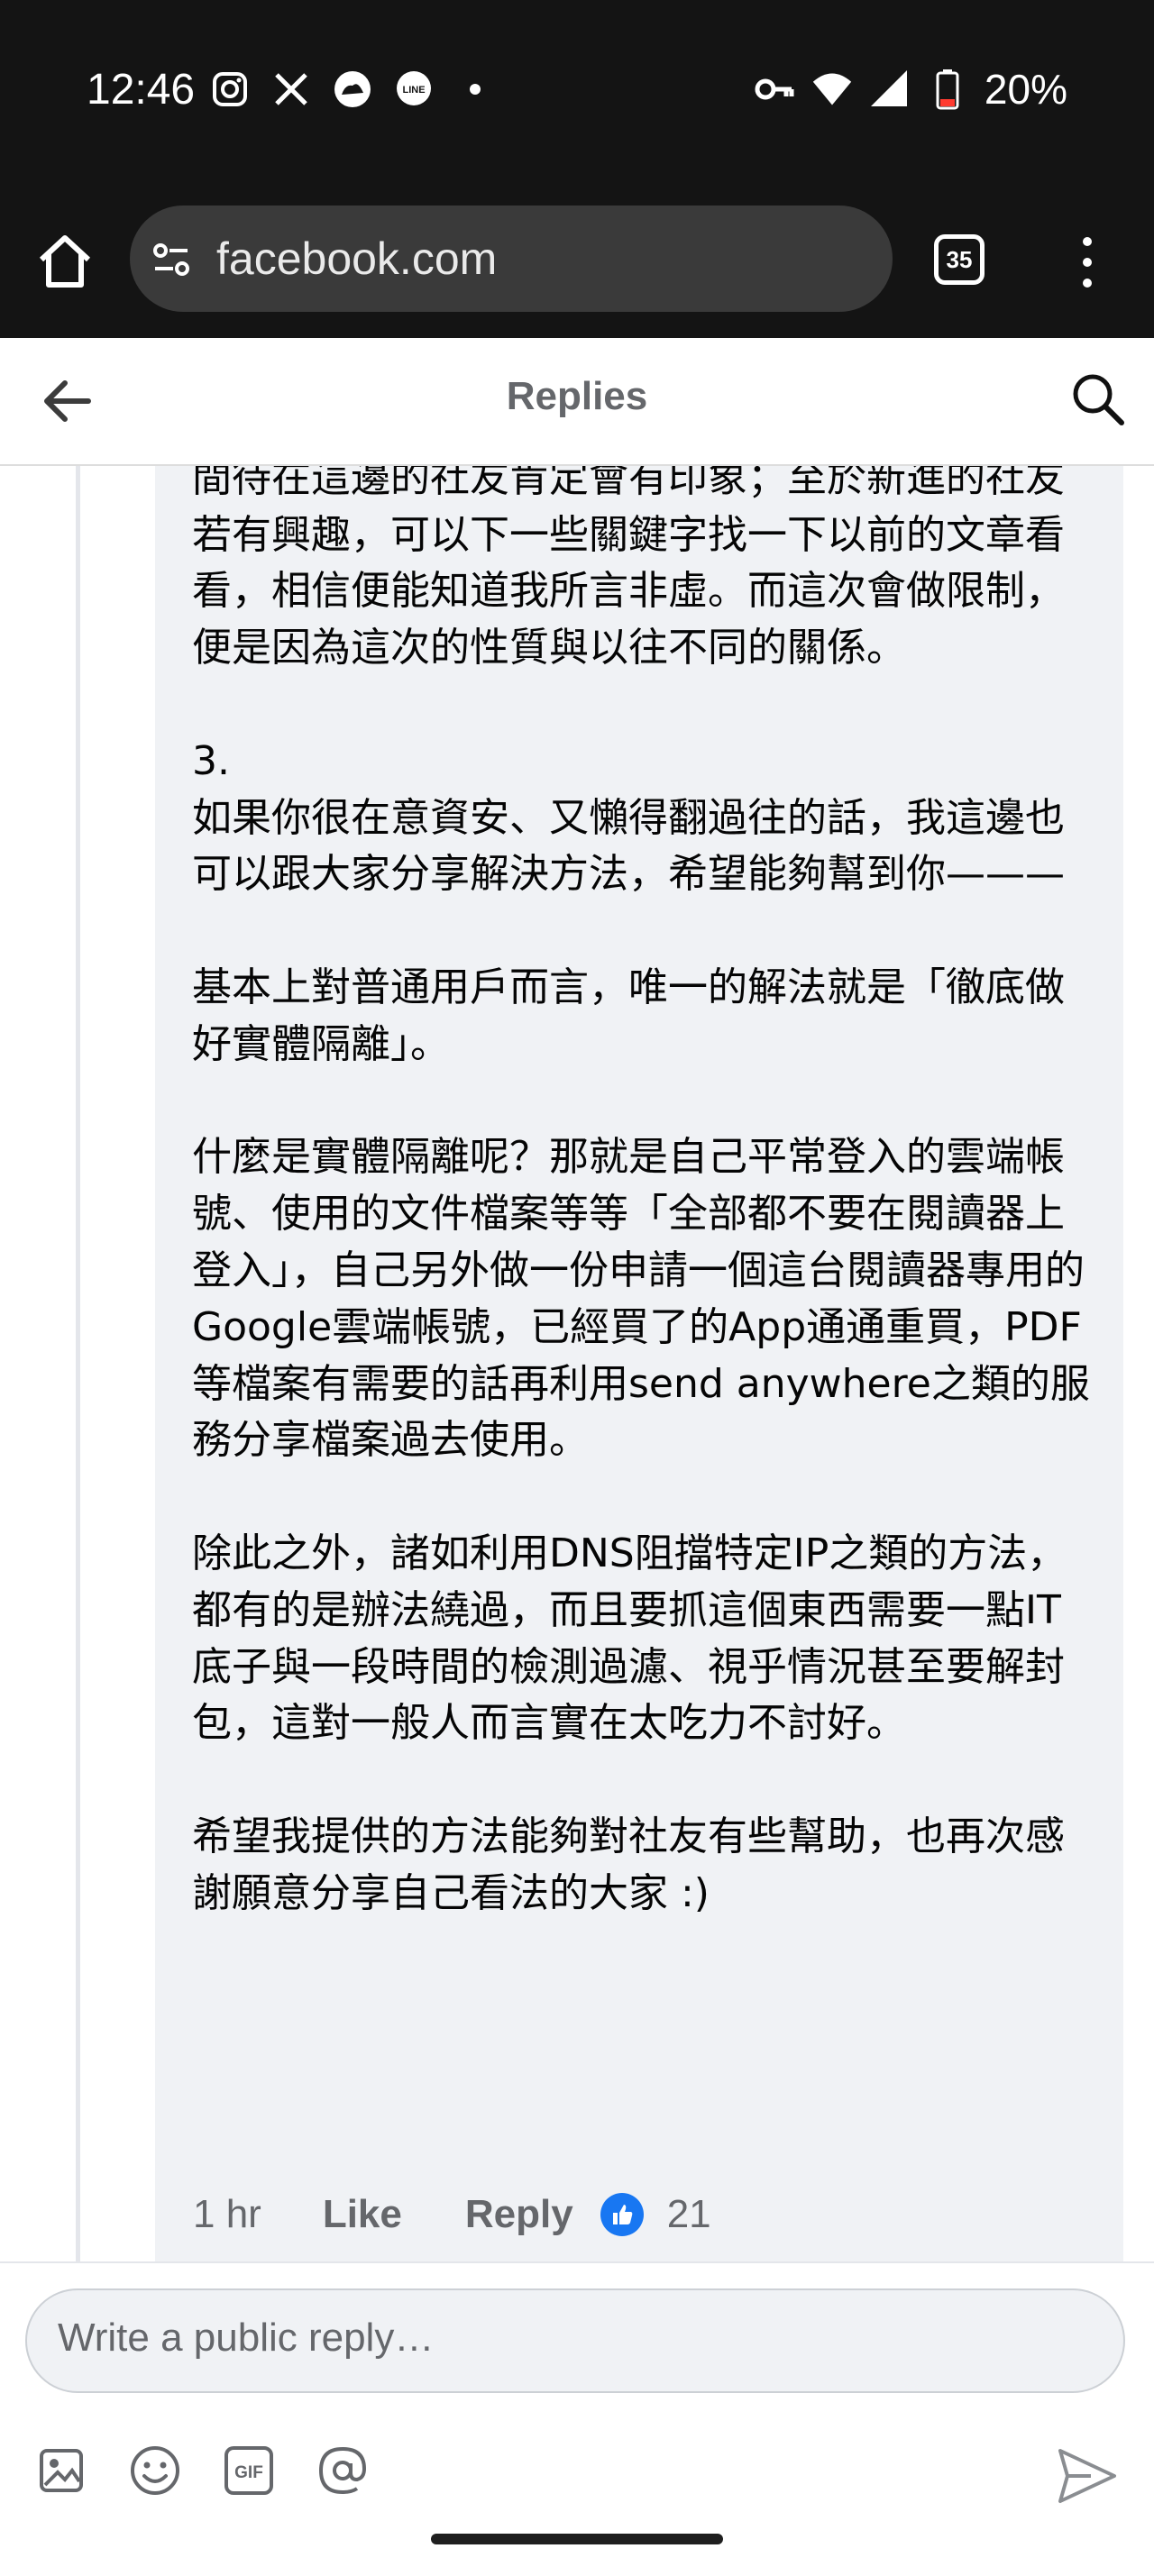 The width and height of the screenshot is (1154, 2576). I want to click on svg-text: GIF, so click(248, 2472).